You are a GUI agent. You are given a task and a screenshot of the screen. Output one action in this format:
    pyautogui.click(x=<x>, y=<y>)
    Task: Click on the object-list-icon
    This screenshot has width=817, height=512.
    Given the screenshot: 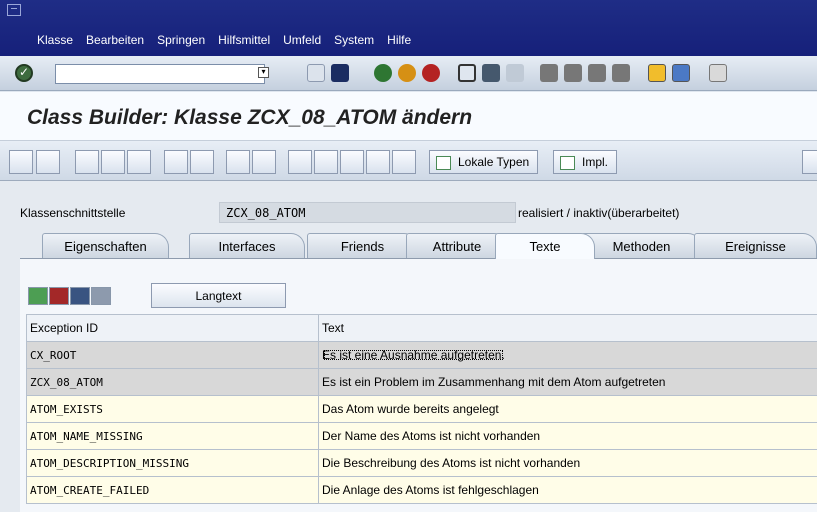 What is the action you would take?
    pyautogui.click(x=176, y=162)
    